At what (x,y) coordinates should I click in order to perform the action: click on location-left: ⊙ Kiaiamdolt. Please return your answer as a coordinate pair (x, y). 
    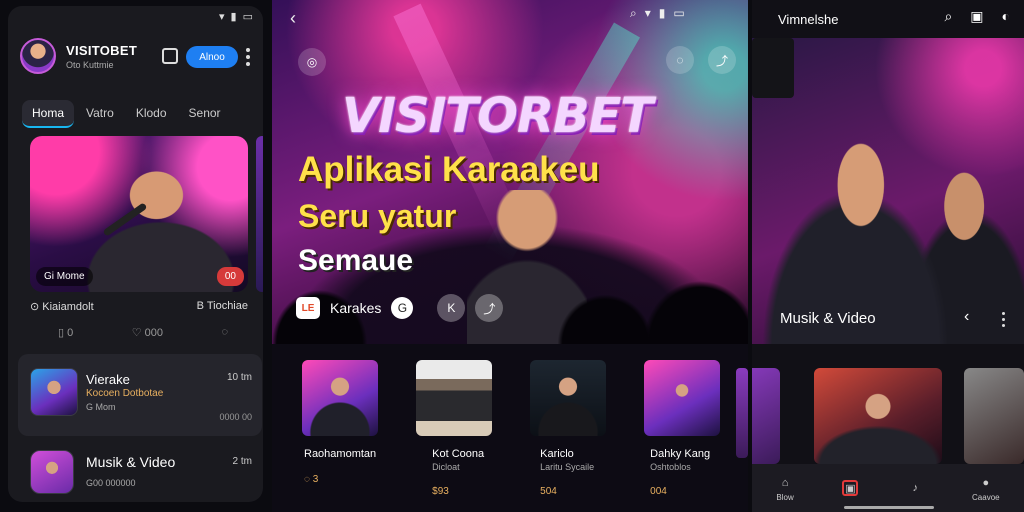
    Looking at the image, I should click on (62, 307).